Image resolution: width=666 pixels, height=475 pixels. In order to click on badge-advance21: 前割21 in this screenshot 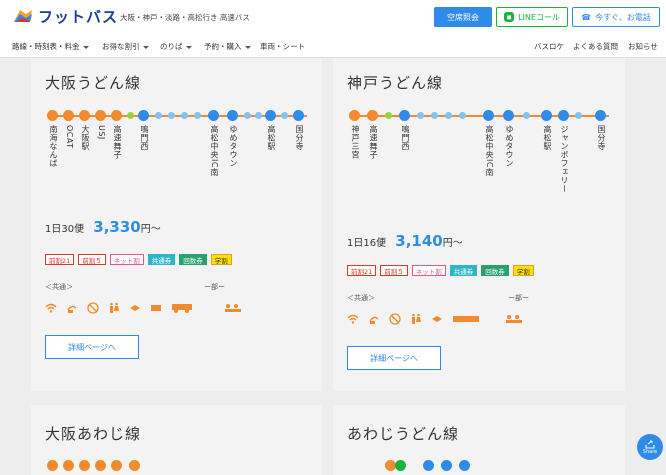, I will do `click(362, 270)`.